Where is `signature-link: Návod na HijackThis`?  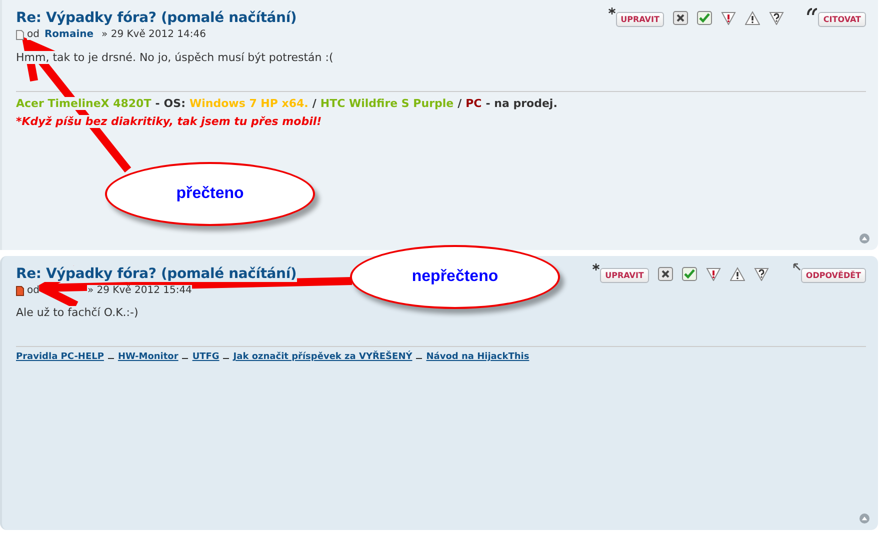 signature-link: Návod na HijackThis is located at coordinates (478, 357).